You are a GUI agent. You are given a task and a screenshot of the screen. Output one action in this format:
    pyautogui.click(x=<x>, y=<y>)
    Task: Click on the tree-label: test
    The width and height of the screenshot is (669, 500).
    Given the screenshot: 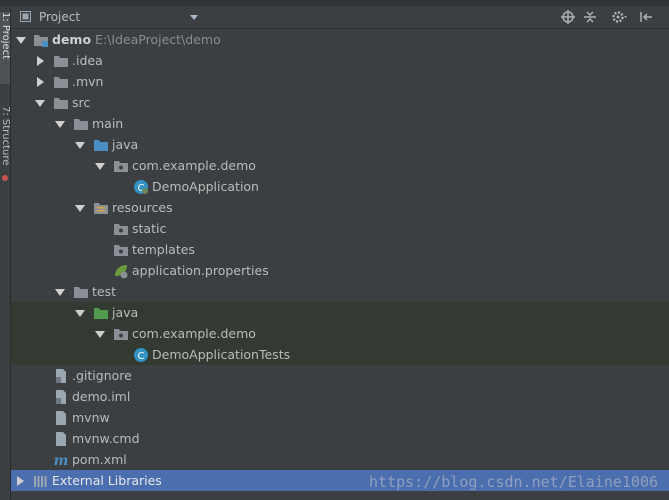 What is the action you would take?
    pyautogui.click(x=104, y=291)
    